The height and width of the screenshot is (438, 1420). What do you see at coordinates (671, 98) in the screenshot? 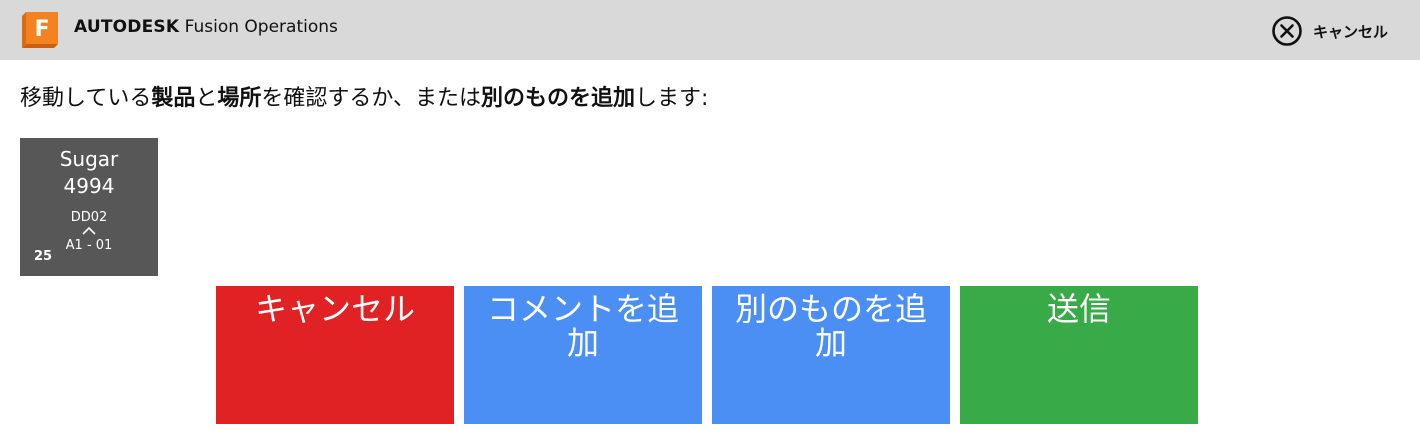
I see `instruction-part: します:` at bounding box center [671, 98].